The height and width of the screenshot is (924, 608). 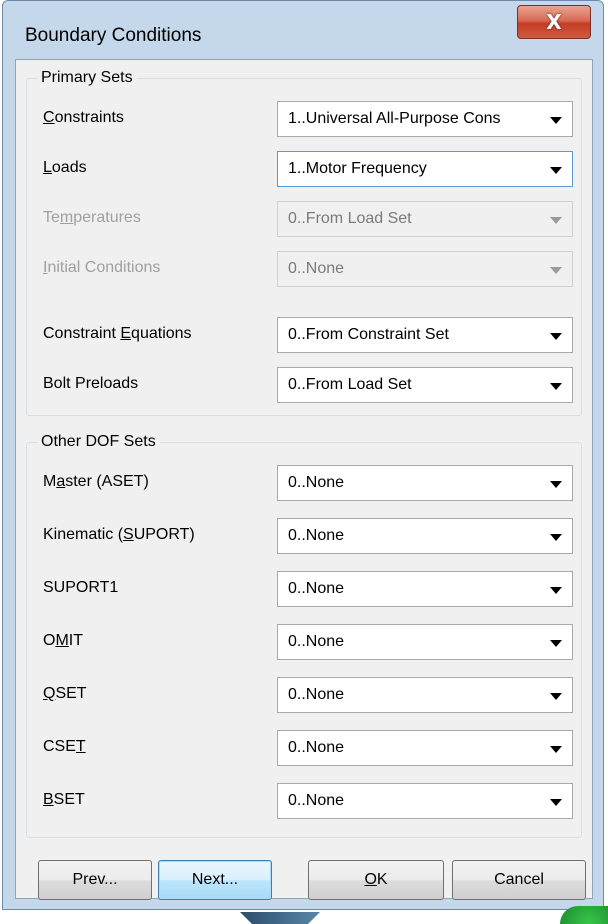 What do you see at coordinates (87, 78) in the screenshot?
I see `primary-sets-label: Primary Sets` at bounding box center [87, 78].